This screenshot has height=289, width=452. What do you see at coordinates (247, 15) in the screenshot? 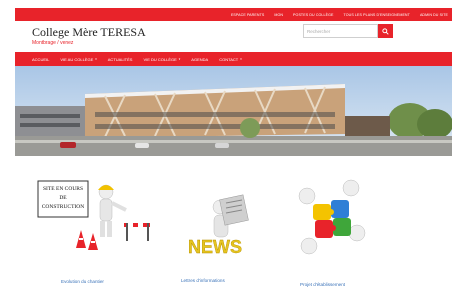
I see `top-link-parents: ESPACE PARENTS` at bounding box center [247, 15].